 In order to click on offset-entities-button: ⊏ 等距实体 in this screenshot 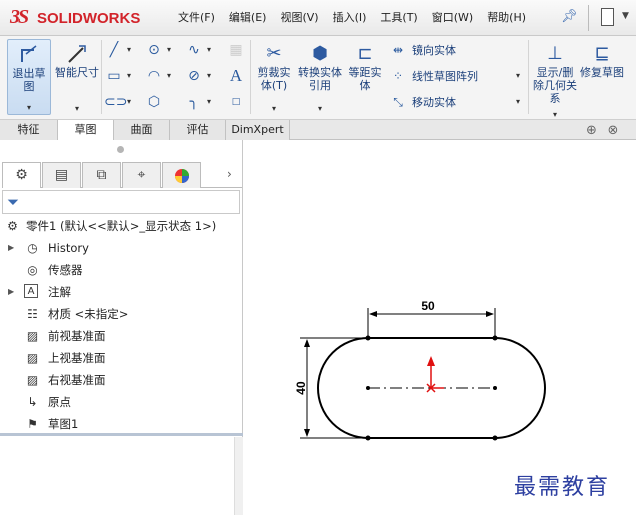, I will do `click(365, 77)`.